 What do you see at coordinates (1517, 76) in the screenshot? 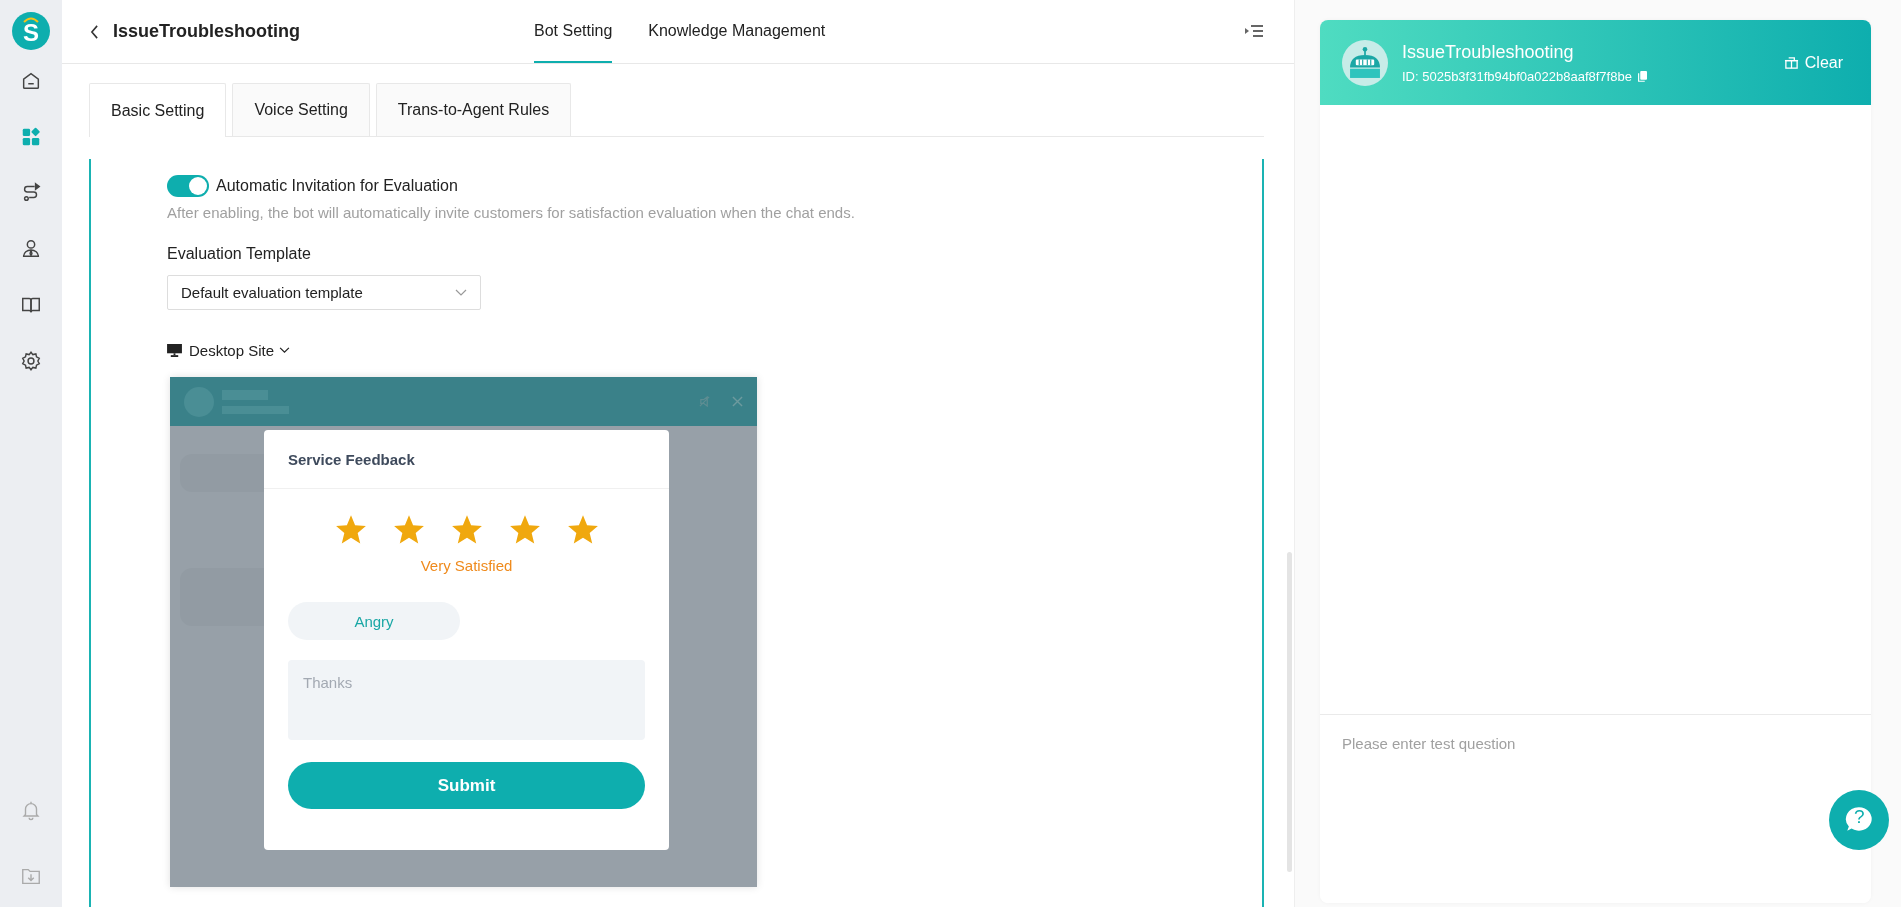
I see `bot-id: ID: 5025b3f31fb94bf0a022b8aaf8f7f8be` at bounding box center [1517, 76].